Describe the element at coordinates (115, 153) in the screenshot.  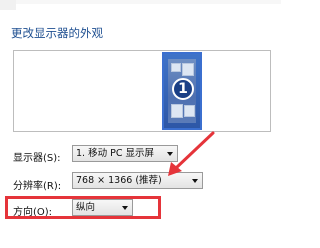
I see `display-select-value: 1. 移动 PC 显示屏` at that location.